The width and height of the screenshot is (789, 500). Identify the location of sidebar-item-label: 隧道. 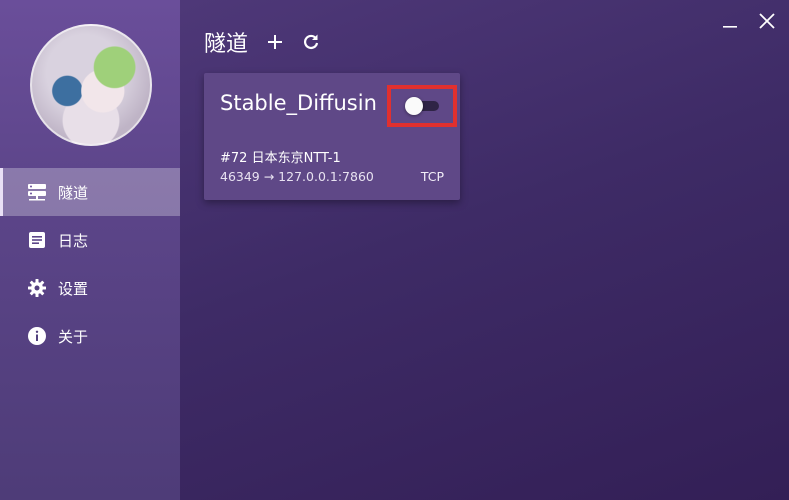
(73, 192).